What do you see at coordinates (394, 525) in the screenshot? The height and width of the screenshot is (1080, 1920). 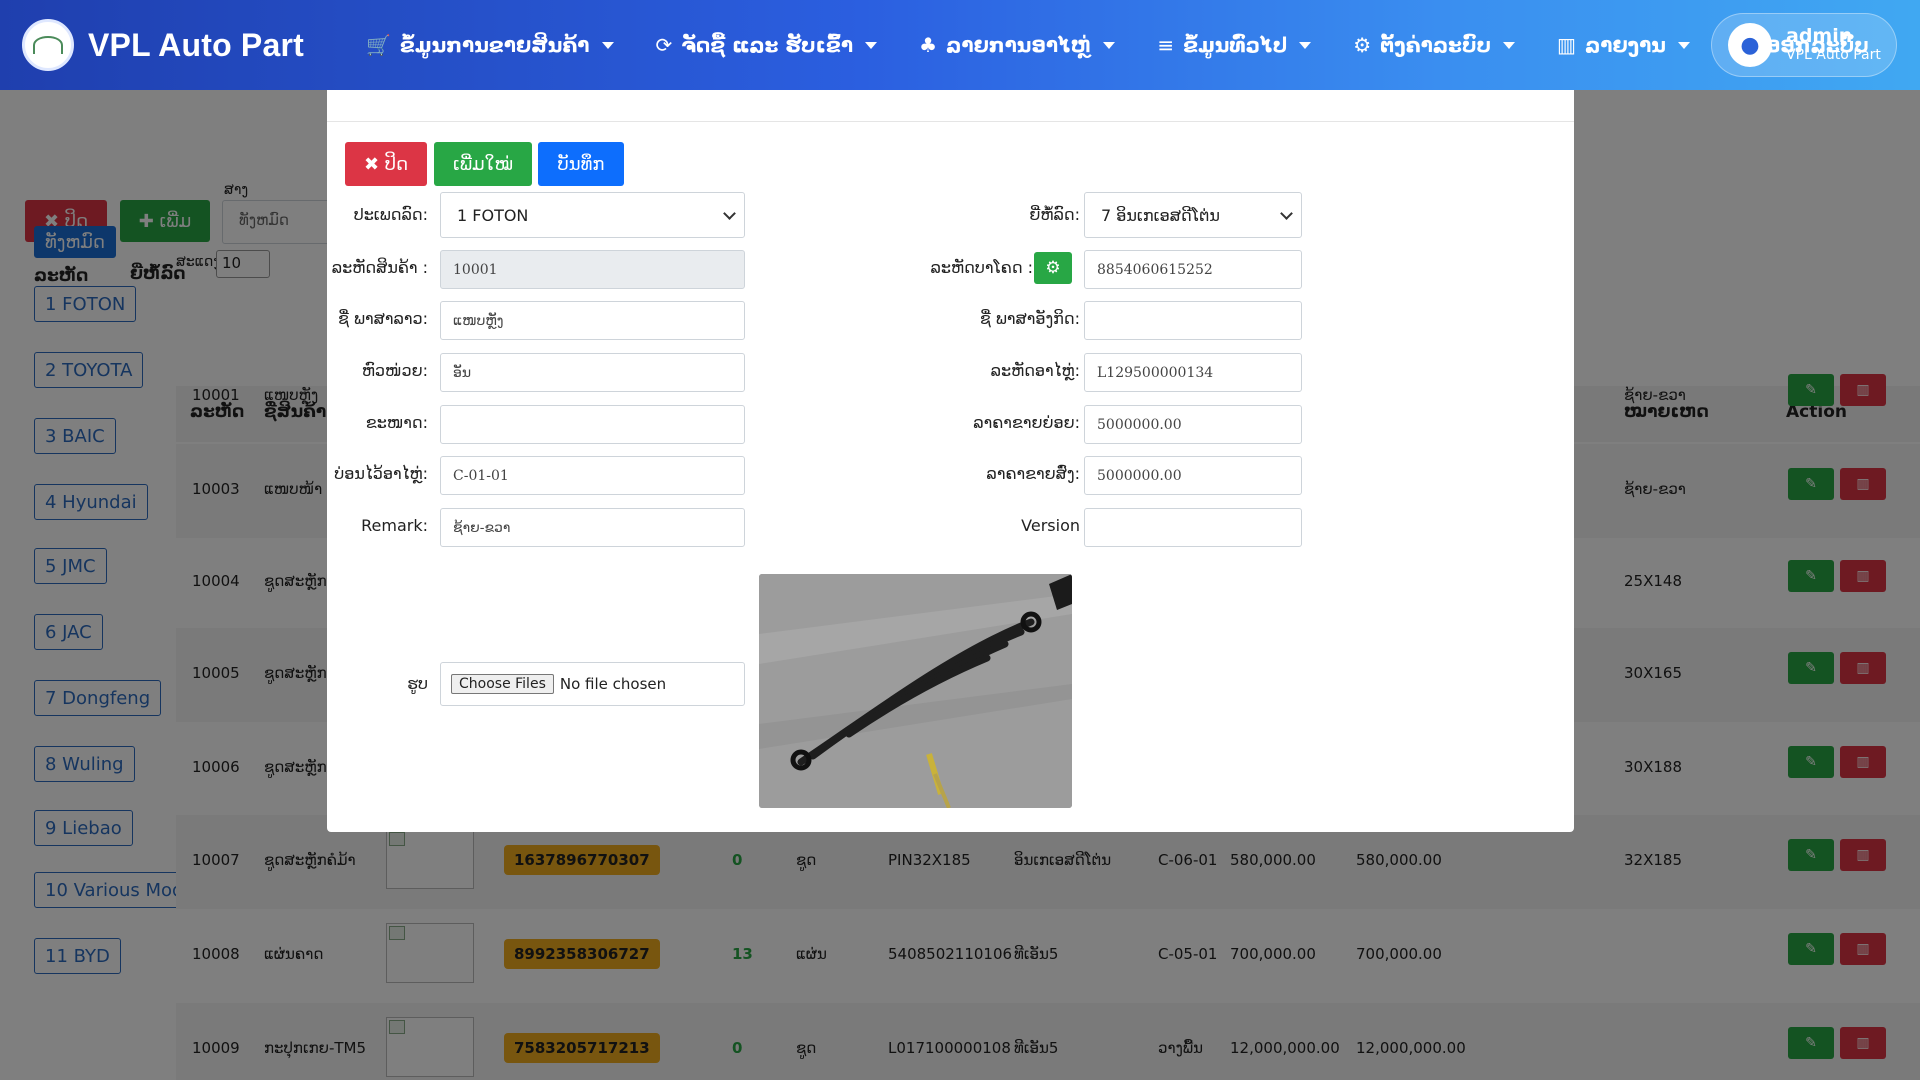 I see `remark-label: Remark:` at bounding box center [394, 525].